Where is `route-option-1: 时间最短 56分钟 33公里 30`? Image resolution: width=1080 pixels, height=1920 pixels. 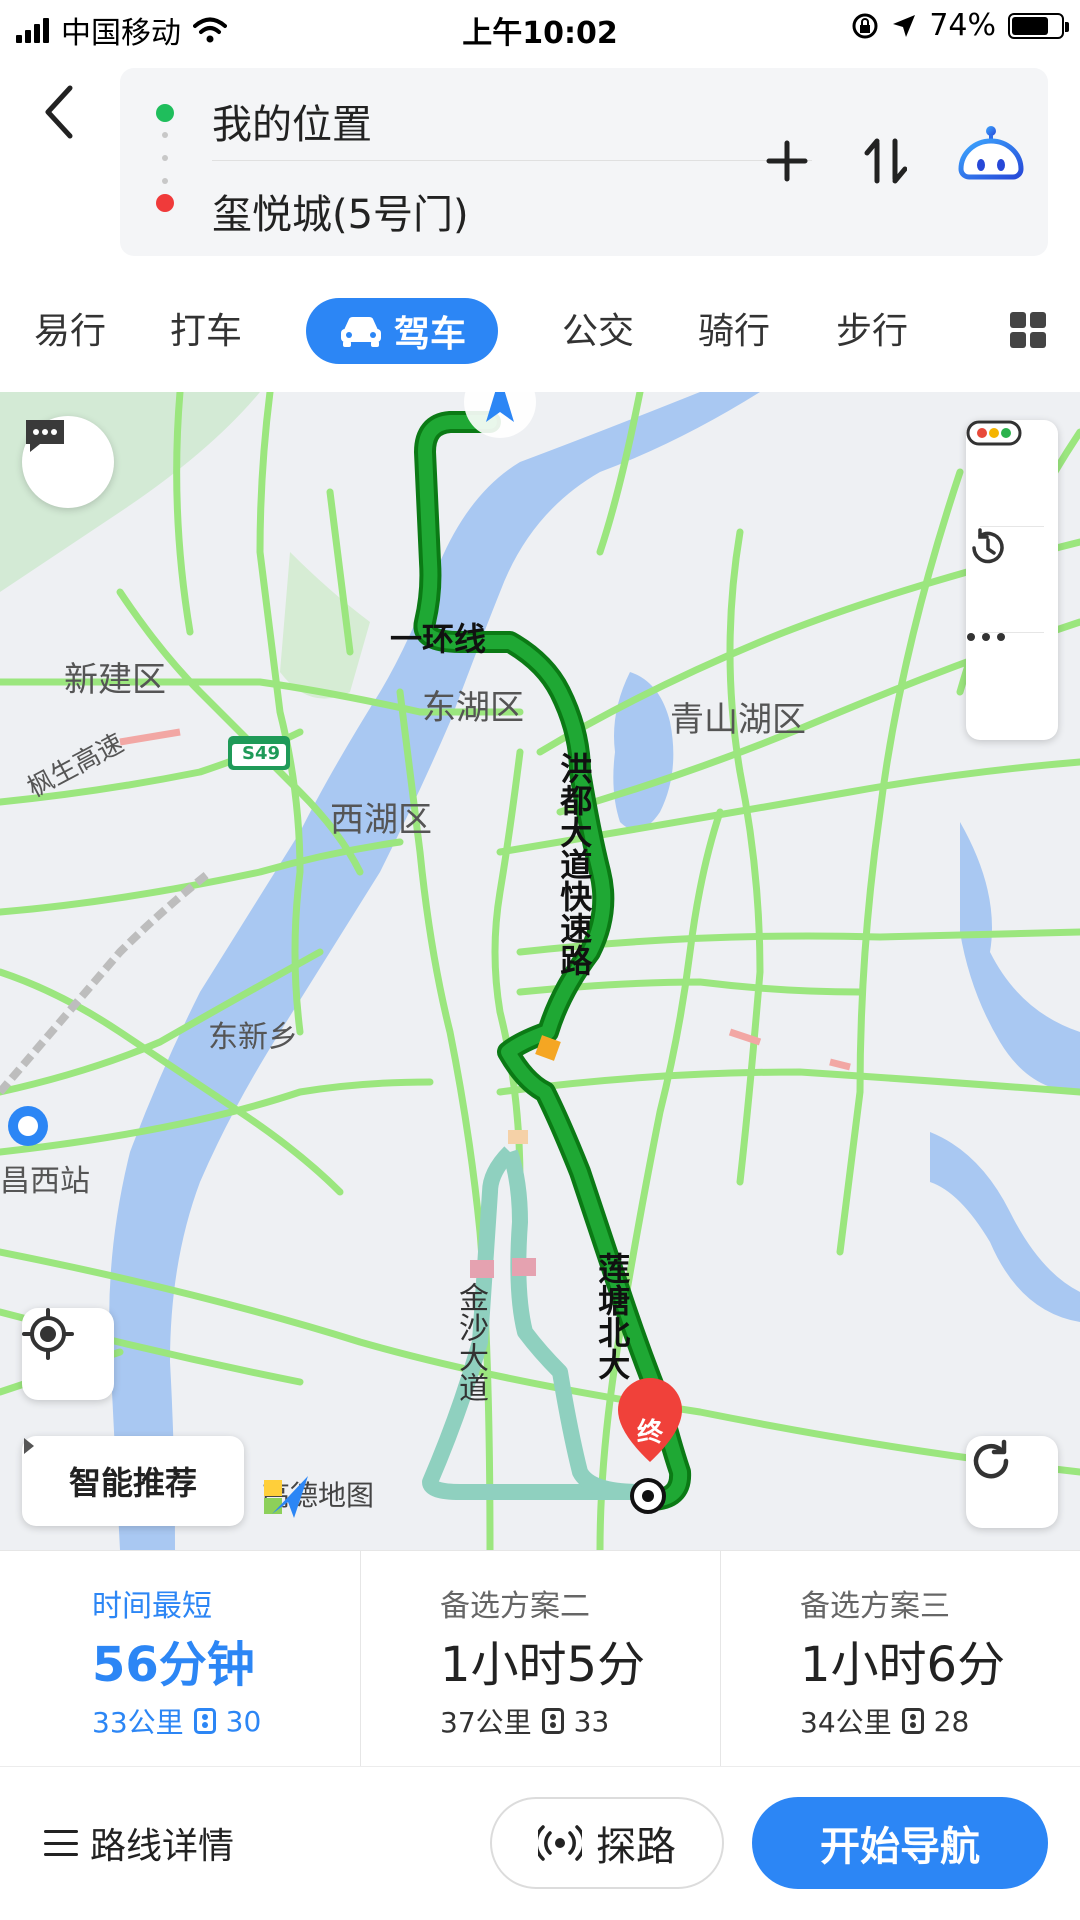 route-option-1: 时间最短 56分钟 33公里 30 is located at coordinates (180, 1659).